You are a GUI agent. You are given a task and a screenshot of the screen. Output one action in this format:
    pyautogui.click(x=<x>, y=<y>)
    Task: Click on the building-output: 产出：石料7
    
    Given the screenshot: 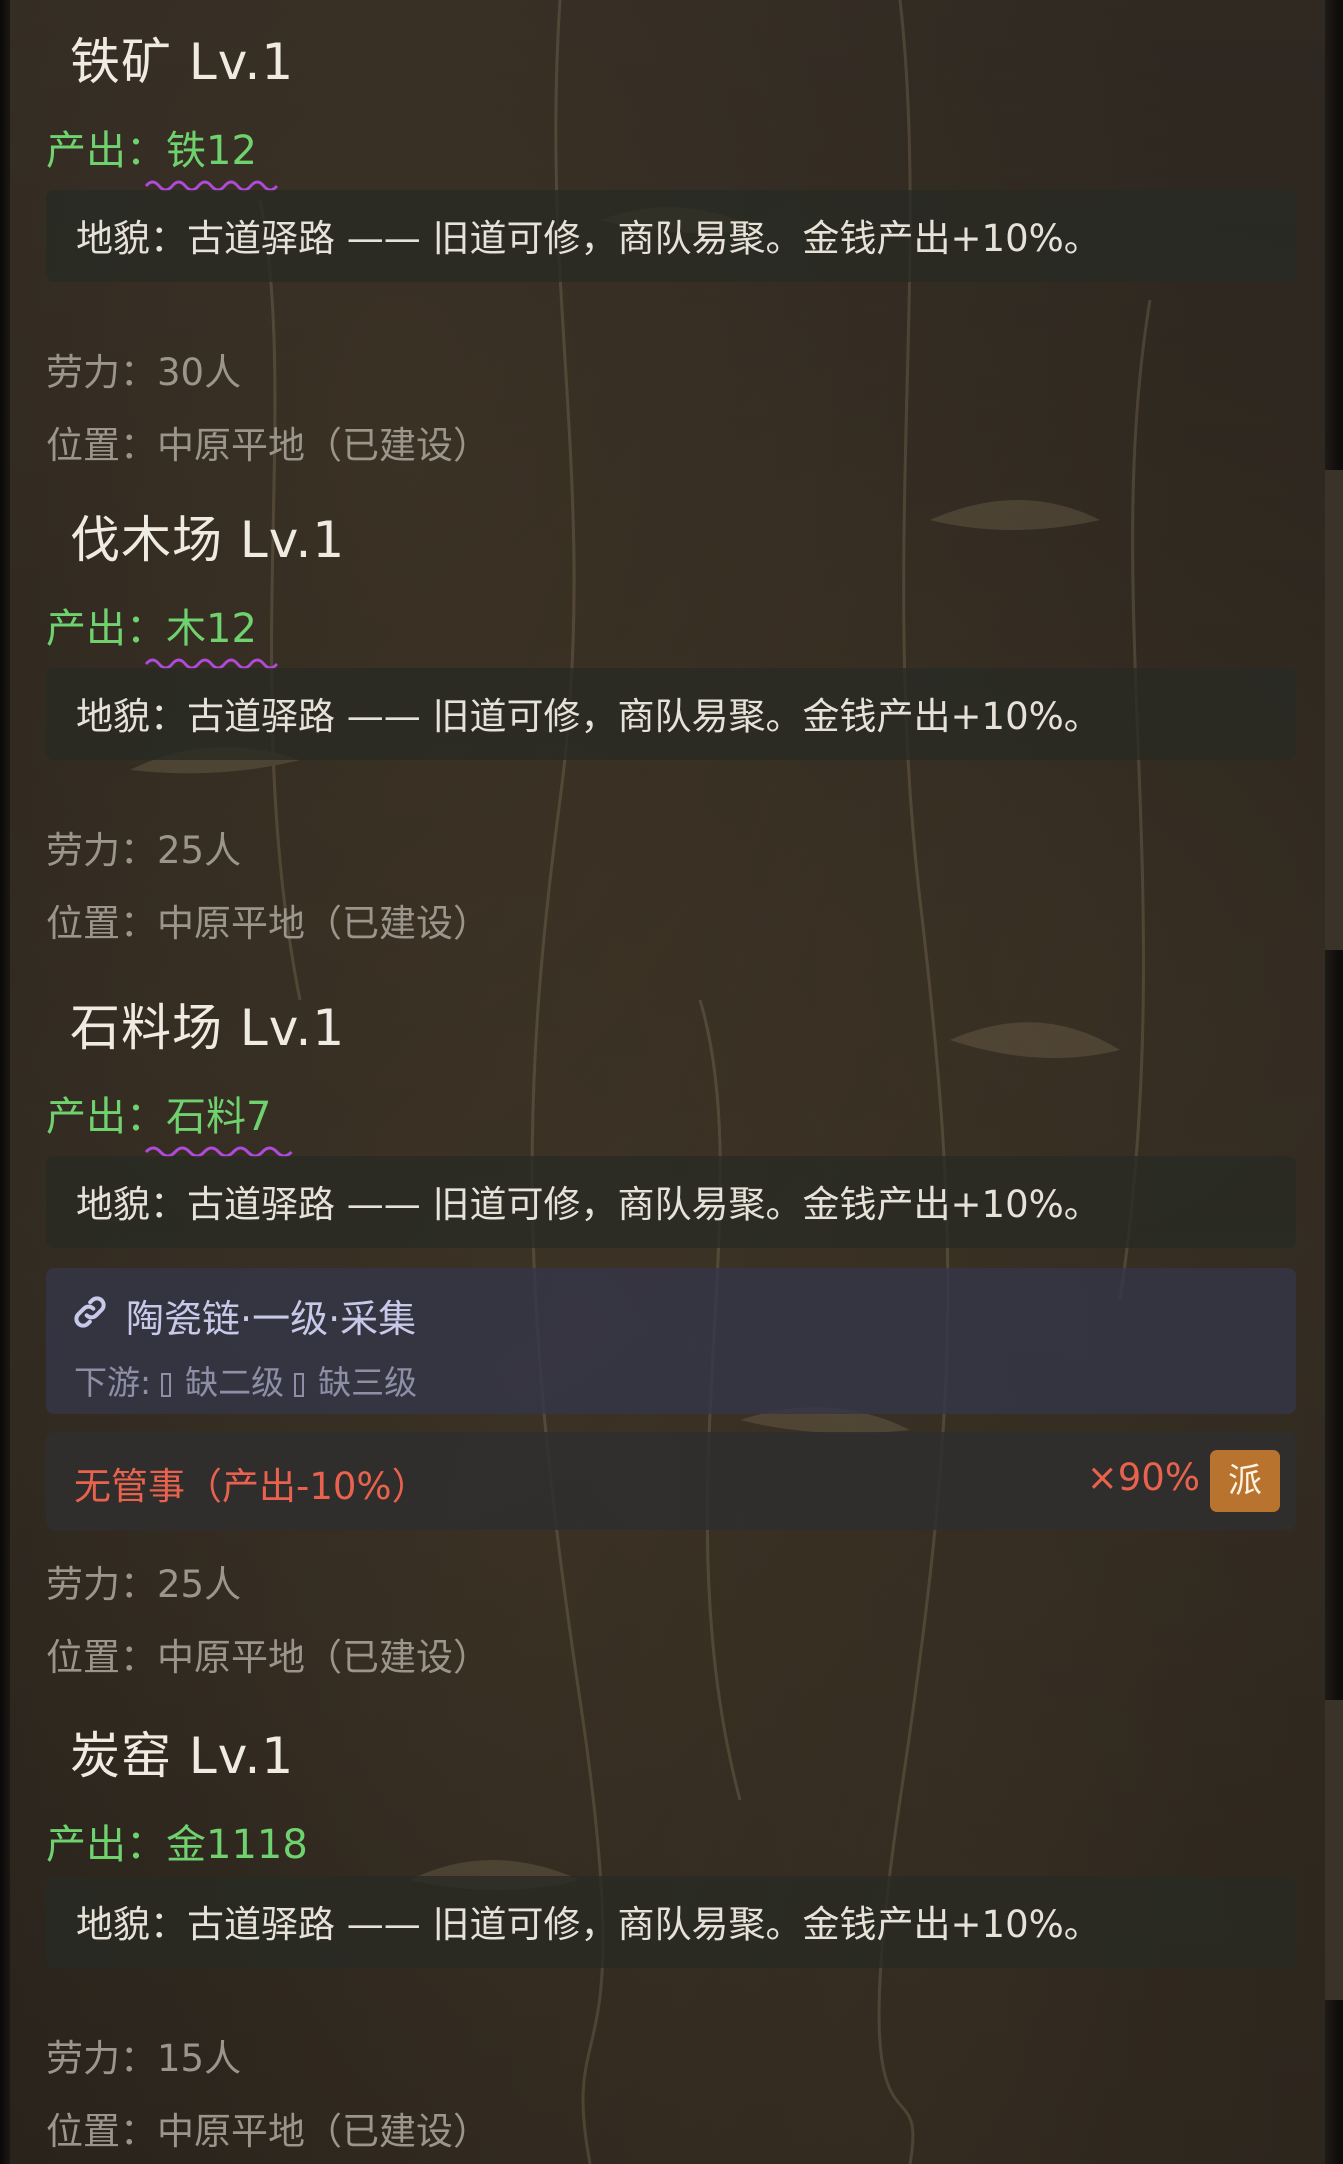 What is the action you would take?
    pyautogui.click(x=169, y=1121)
    